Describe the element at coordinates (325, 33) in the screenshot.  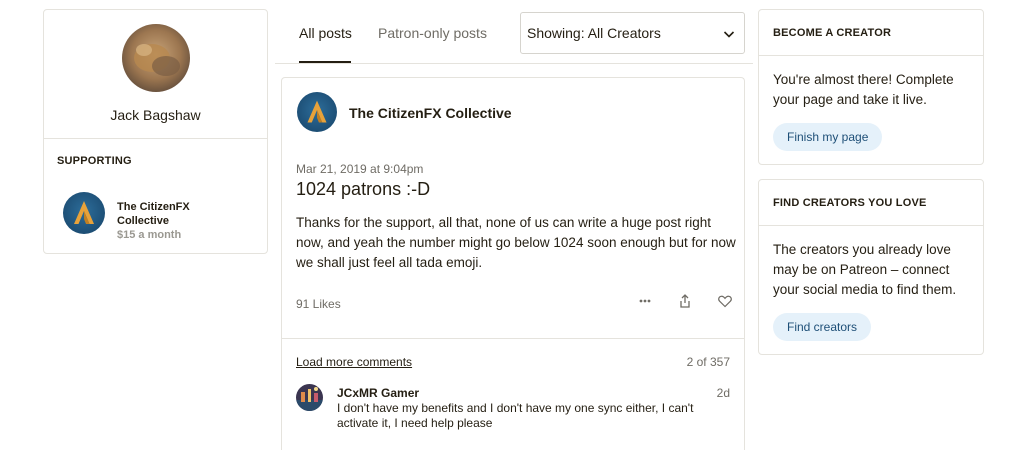
I see `tab-all-posts: All posts` at that location.